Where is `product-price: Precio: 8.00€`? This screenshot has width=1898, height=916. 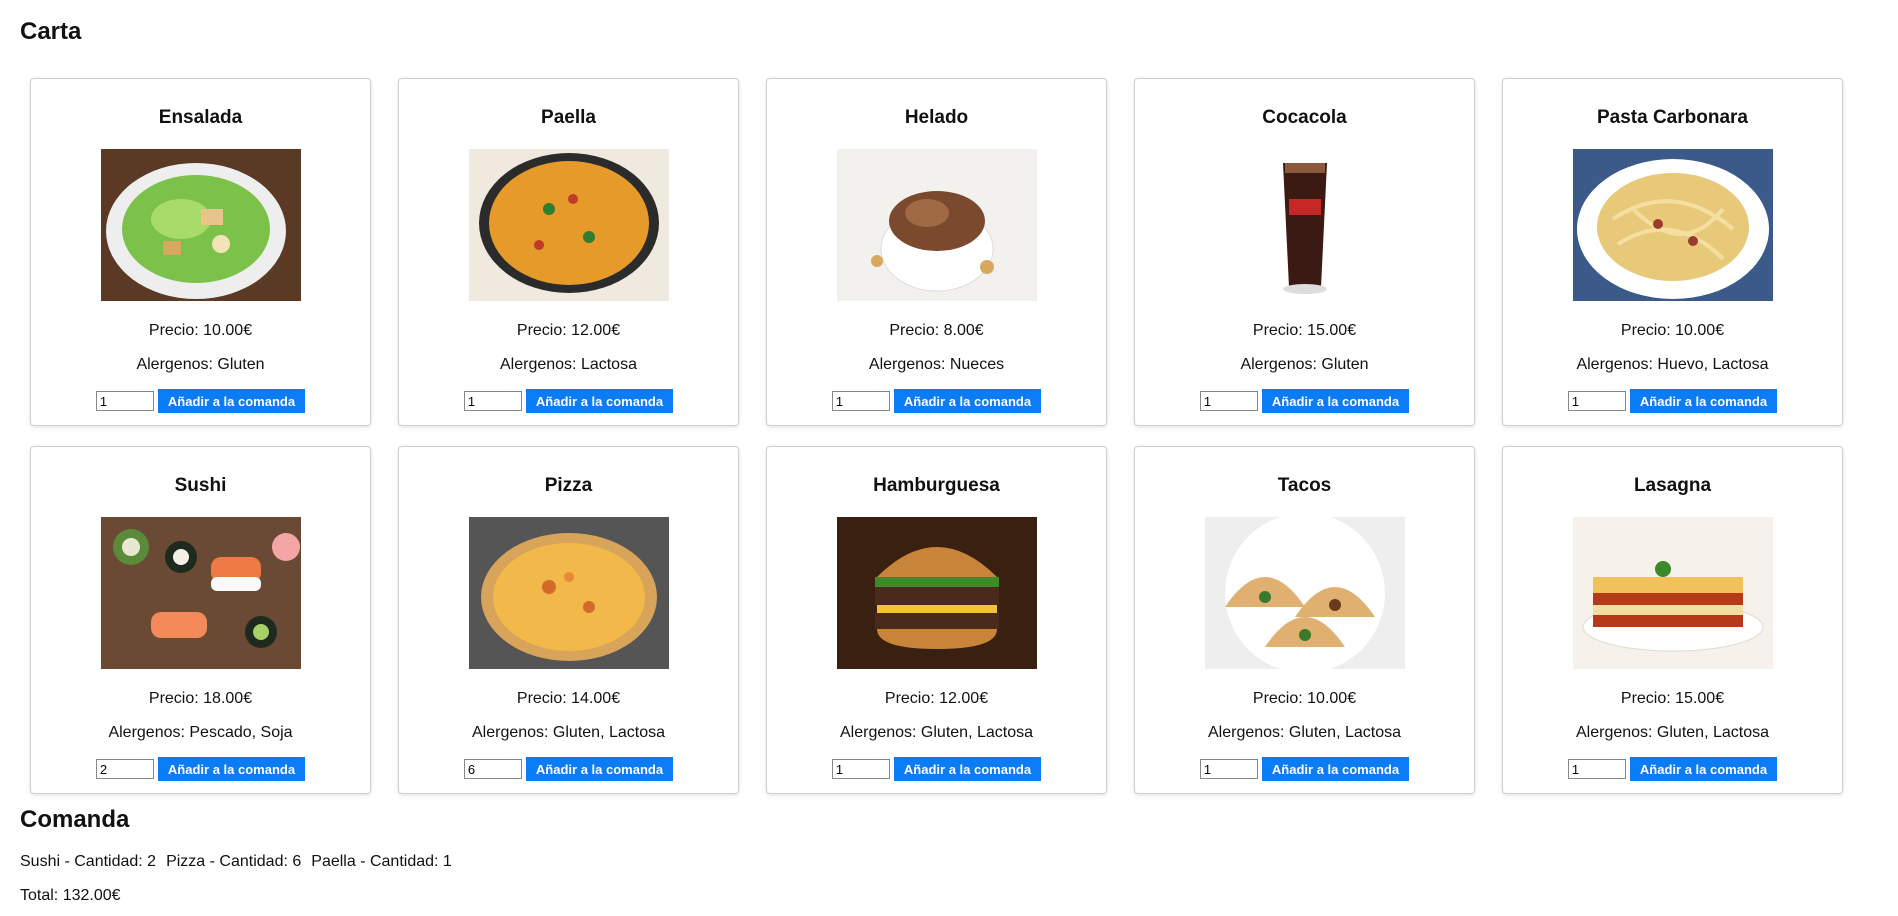 product-price: Precio: 8.00€ is located at coordinates (936, 330).